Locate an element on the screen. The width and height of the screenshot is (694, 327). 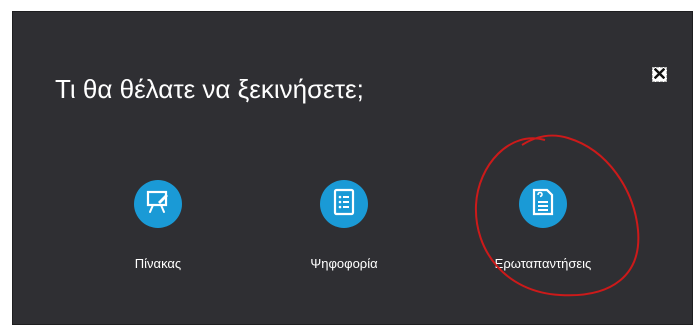
poll-icon is located at coordinates (344, 204).